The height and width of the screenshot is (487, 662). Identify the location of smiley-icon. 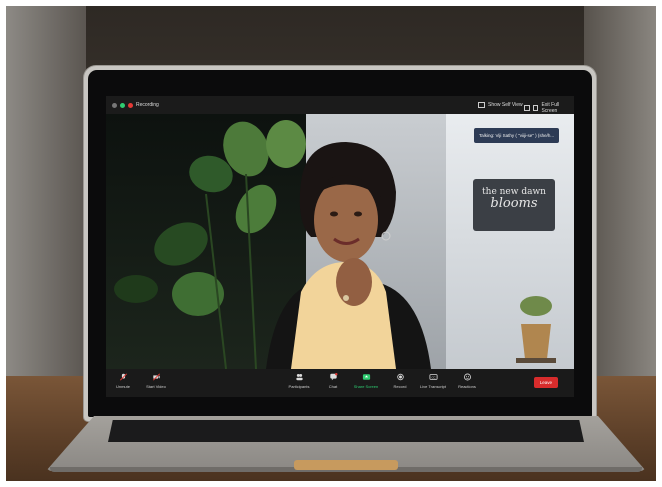
(467, 377).